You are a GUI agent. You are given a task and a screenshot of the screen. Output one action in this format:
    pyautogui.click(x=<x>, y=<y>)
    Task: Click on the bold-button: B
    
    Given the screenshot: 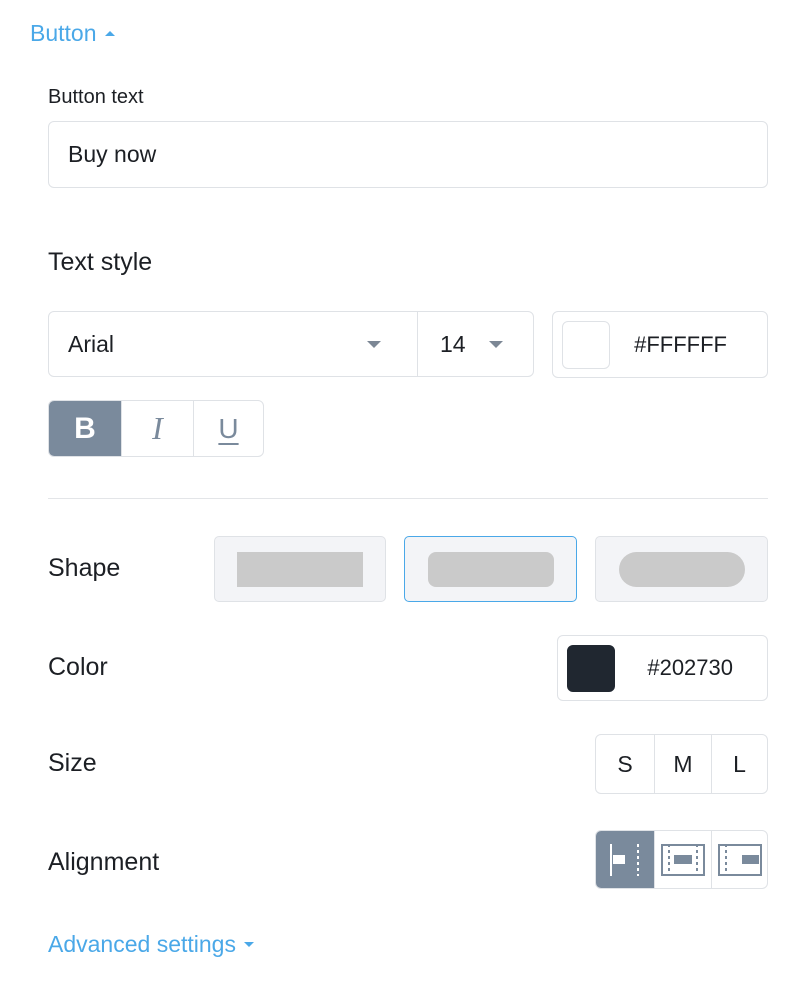 What is the action you would take?
    pyautogui.click(x=85, y=428)
    